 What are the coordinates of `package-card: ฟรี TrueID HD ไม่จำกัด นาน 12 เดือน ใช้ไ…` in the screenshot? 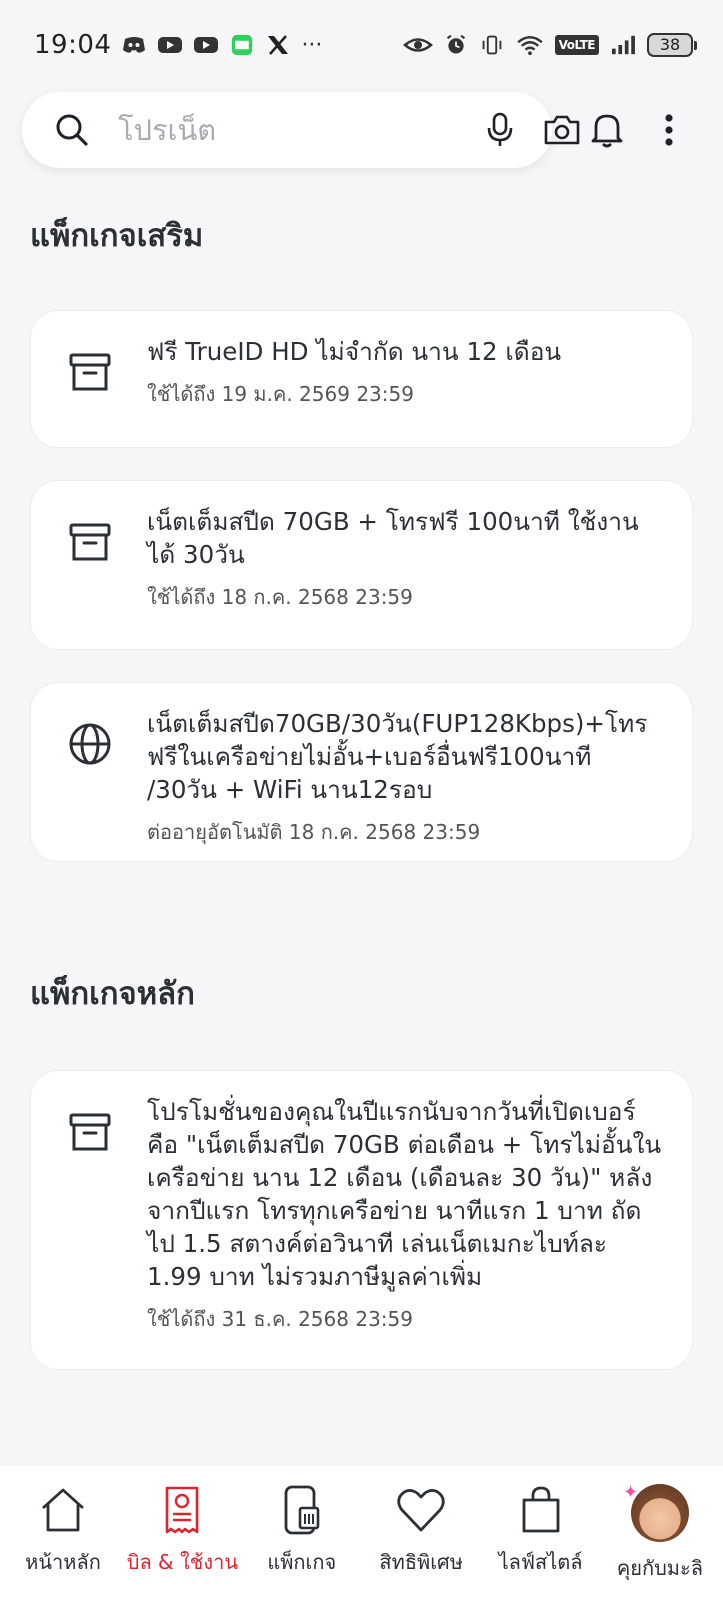 It's located at (361, 379).